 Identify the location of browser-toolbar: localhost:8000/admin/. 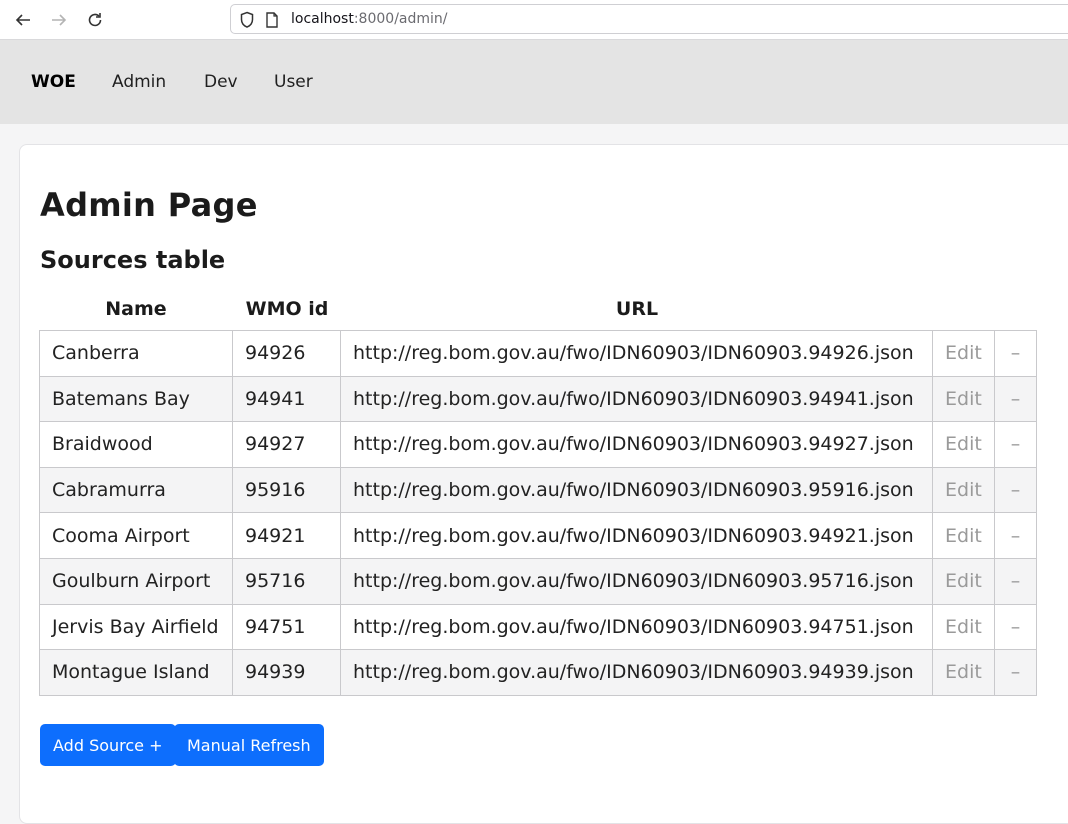
(534, 20).